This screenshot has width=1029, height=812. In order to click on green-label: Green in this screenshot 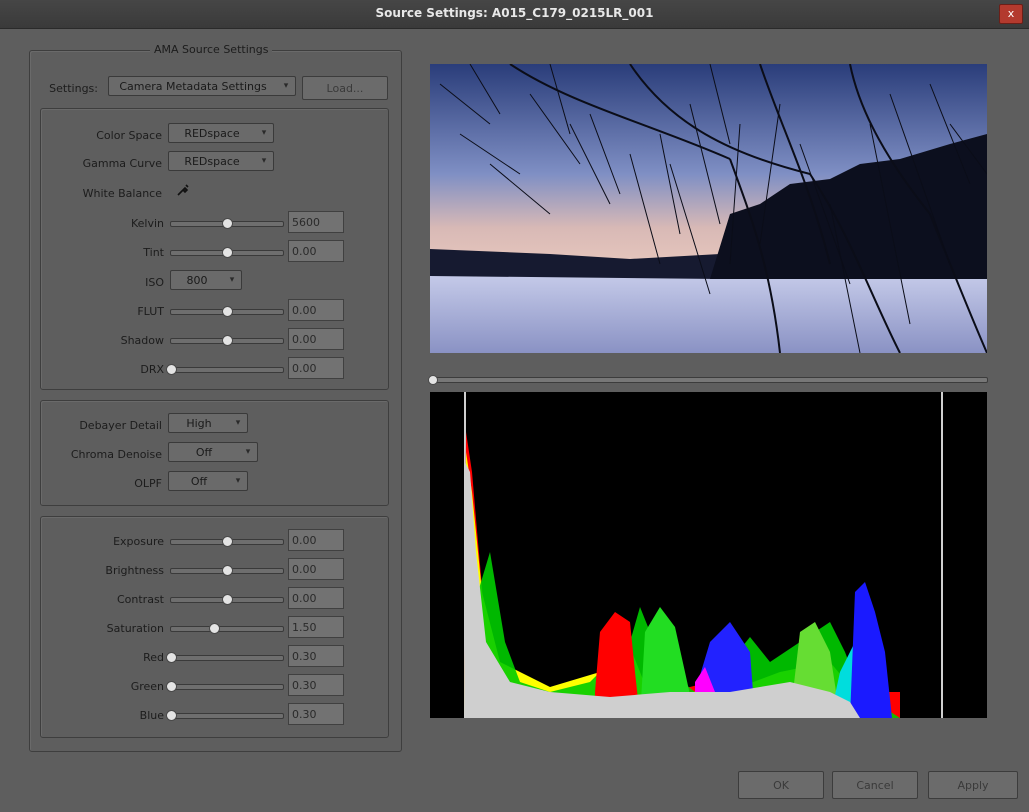, I will do `click(147, 686)`.